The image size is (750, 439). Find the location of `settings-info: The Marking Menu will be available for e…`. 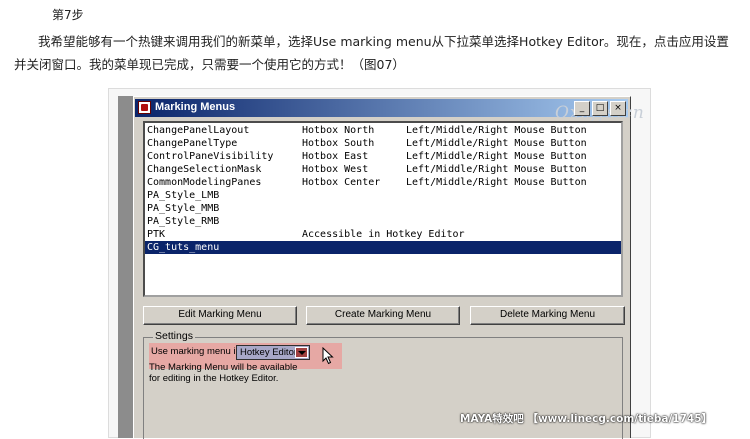

settings-info: The Marking Menu will be available for e… is located at coordinates (223, 373).